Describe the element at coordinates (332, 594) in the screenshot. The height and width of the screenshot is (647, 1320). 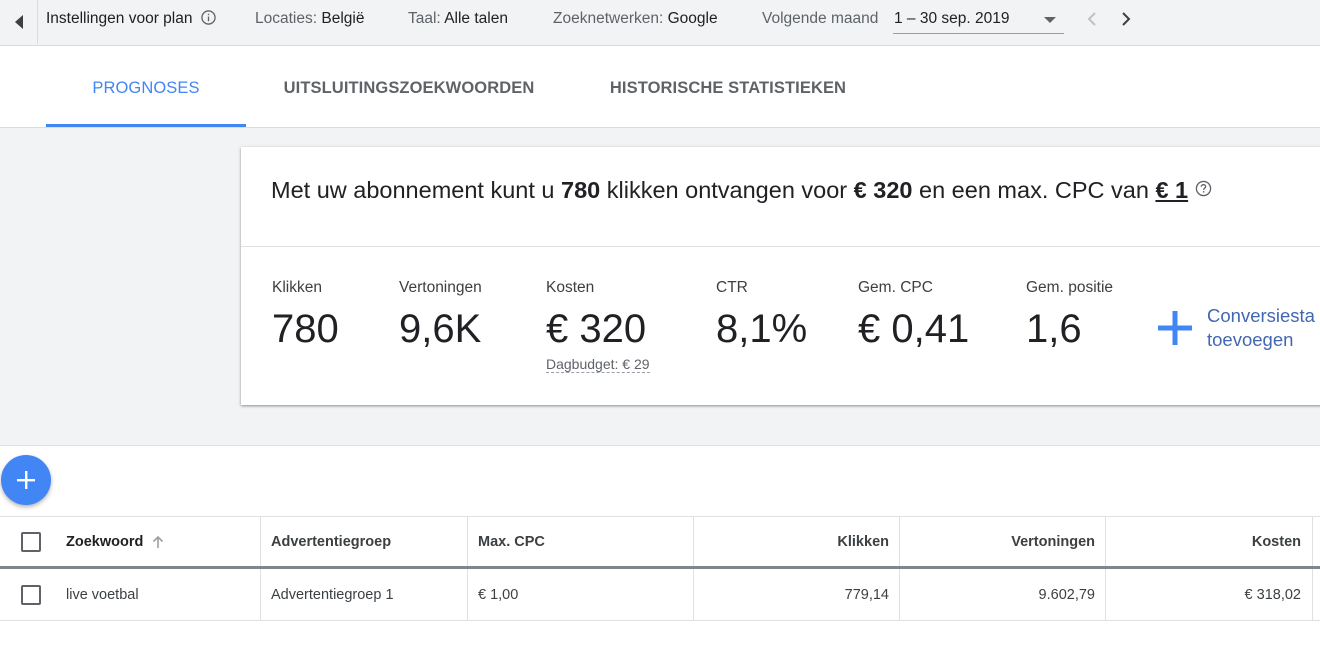
I see `cell-ad-group: Advertentiegroep 1` at that location.